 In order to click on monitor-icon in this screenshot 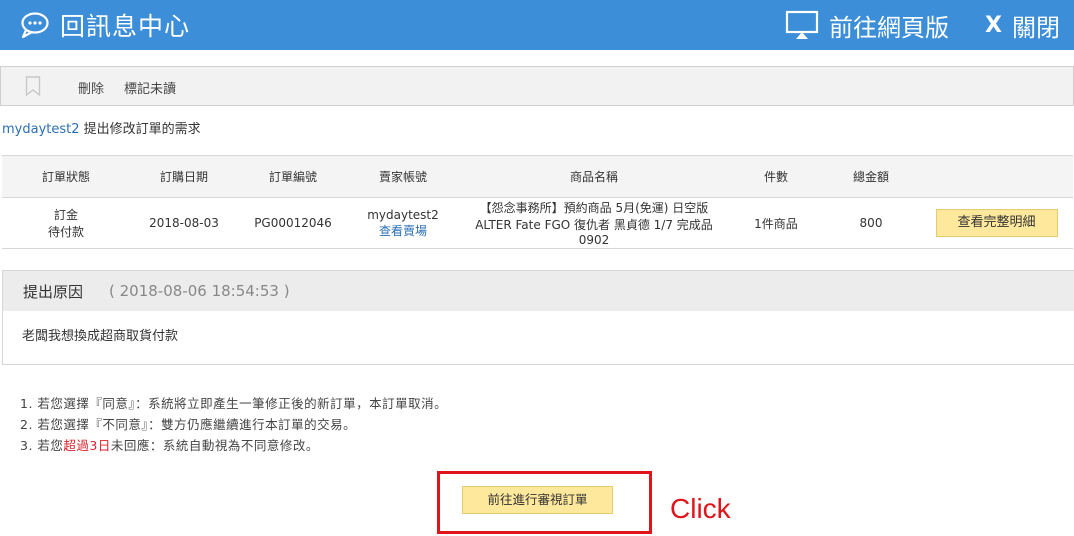, I will do `click(802, 24)`.